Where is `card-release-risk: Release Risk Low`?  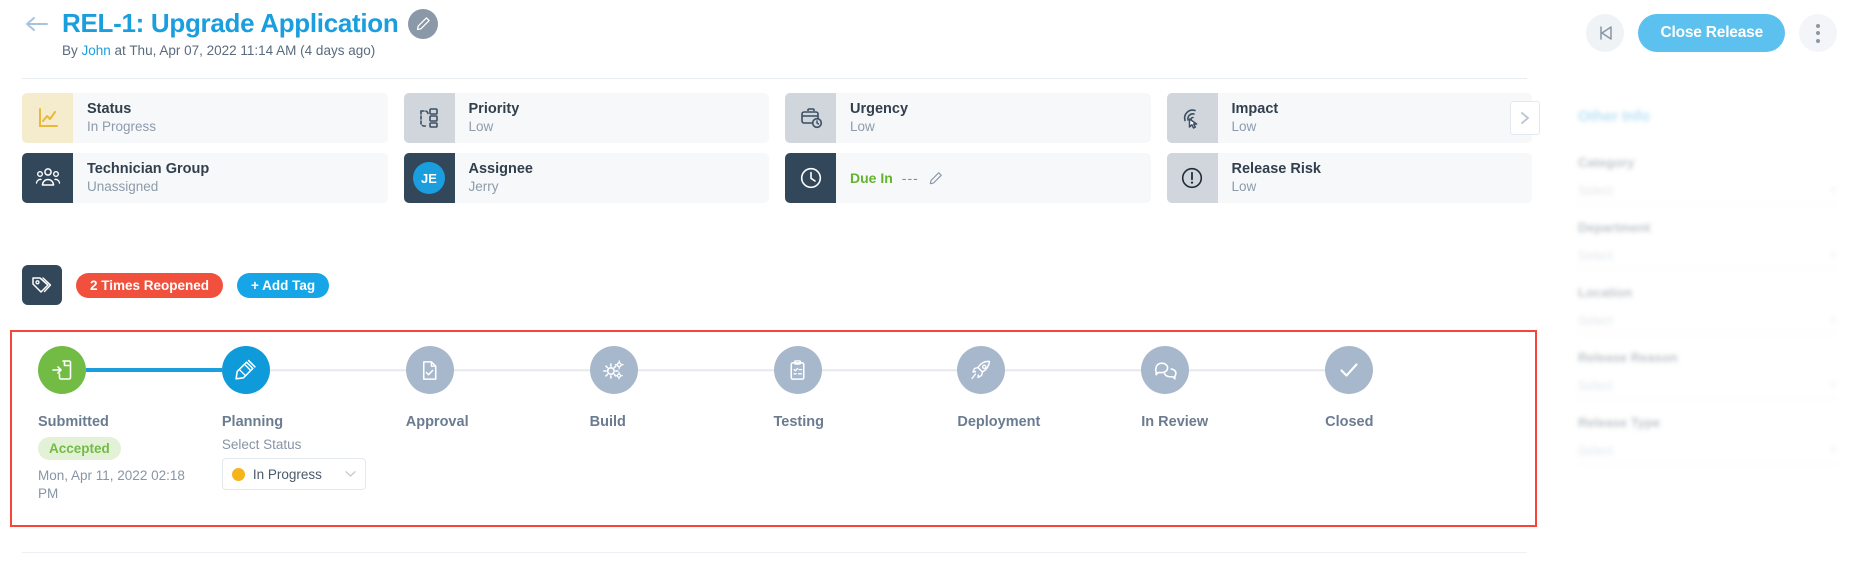
card-release-risk: Release Risk Low is located at coordinates (1349, 178).